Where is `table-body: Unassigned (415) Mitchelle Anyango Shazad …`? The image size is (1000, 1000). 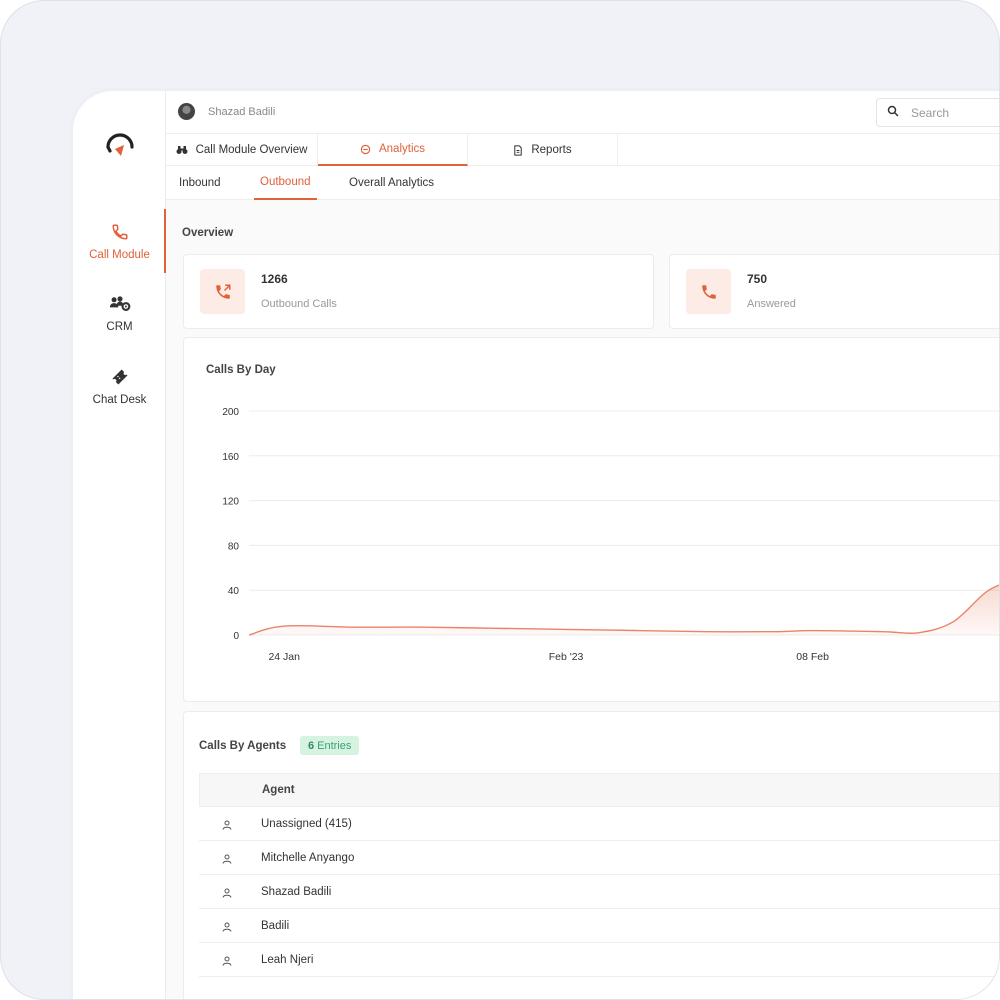 table-body: Unassigned (415) Mitchelle Anyango Shazad … is located at coordinates (599, 892).